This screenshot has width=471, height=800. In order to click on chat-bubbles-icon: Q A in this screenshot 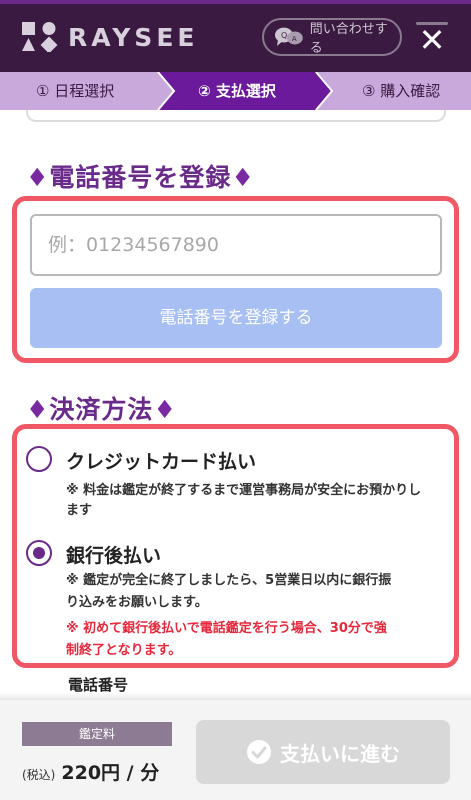, I will do `click(288, 36)`.